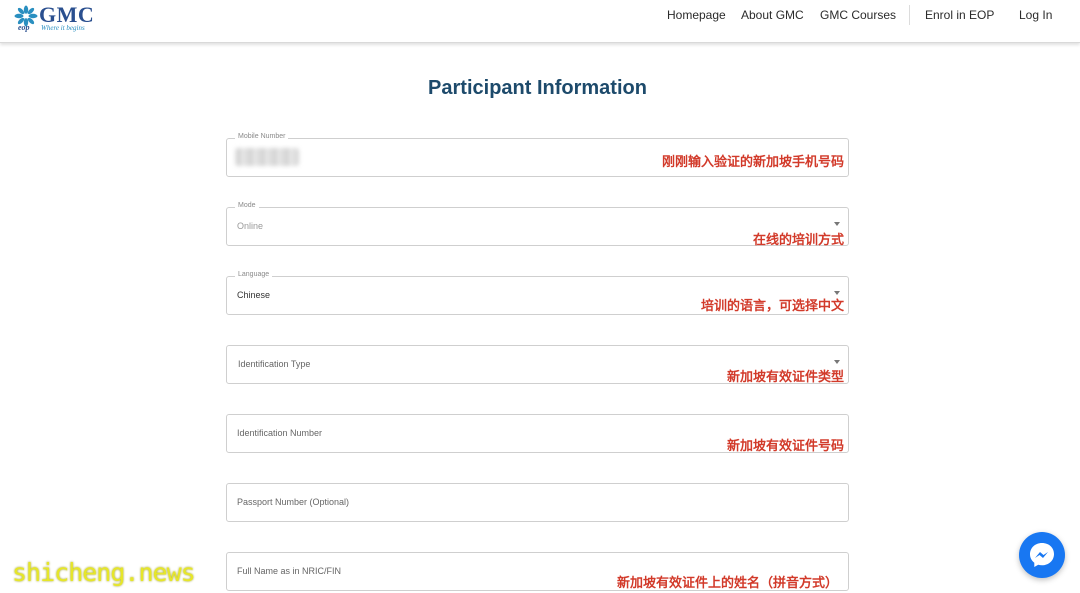 The width and height of the screenshot is (1080, 593). I want to click on identification-type-select: Identification Type 新加坡有效证件类型, so click(537, 364).